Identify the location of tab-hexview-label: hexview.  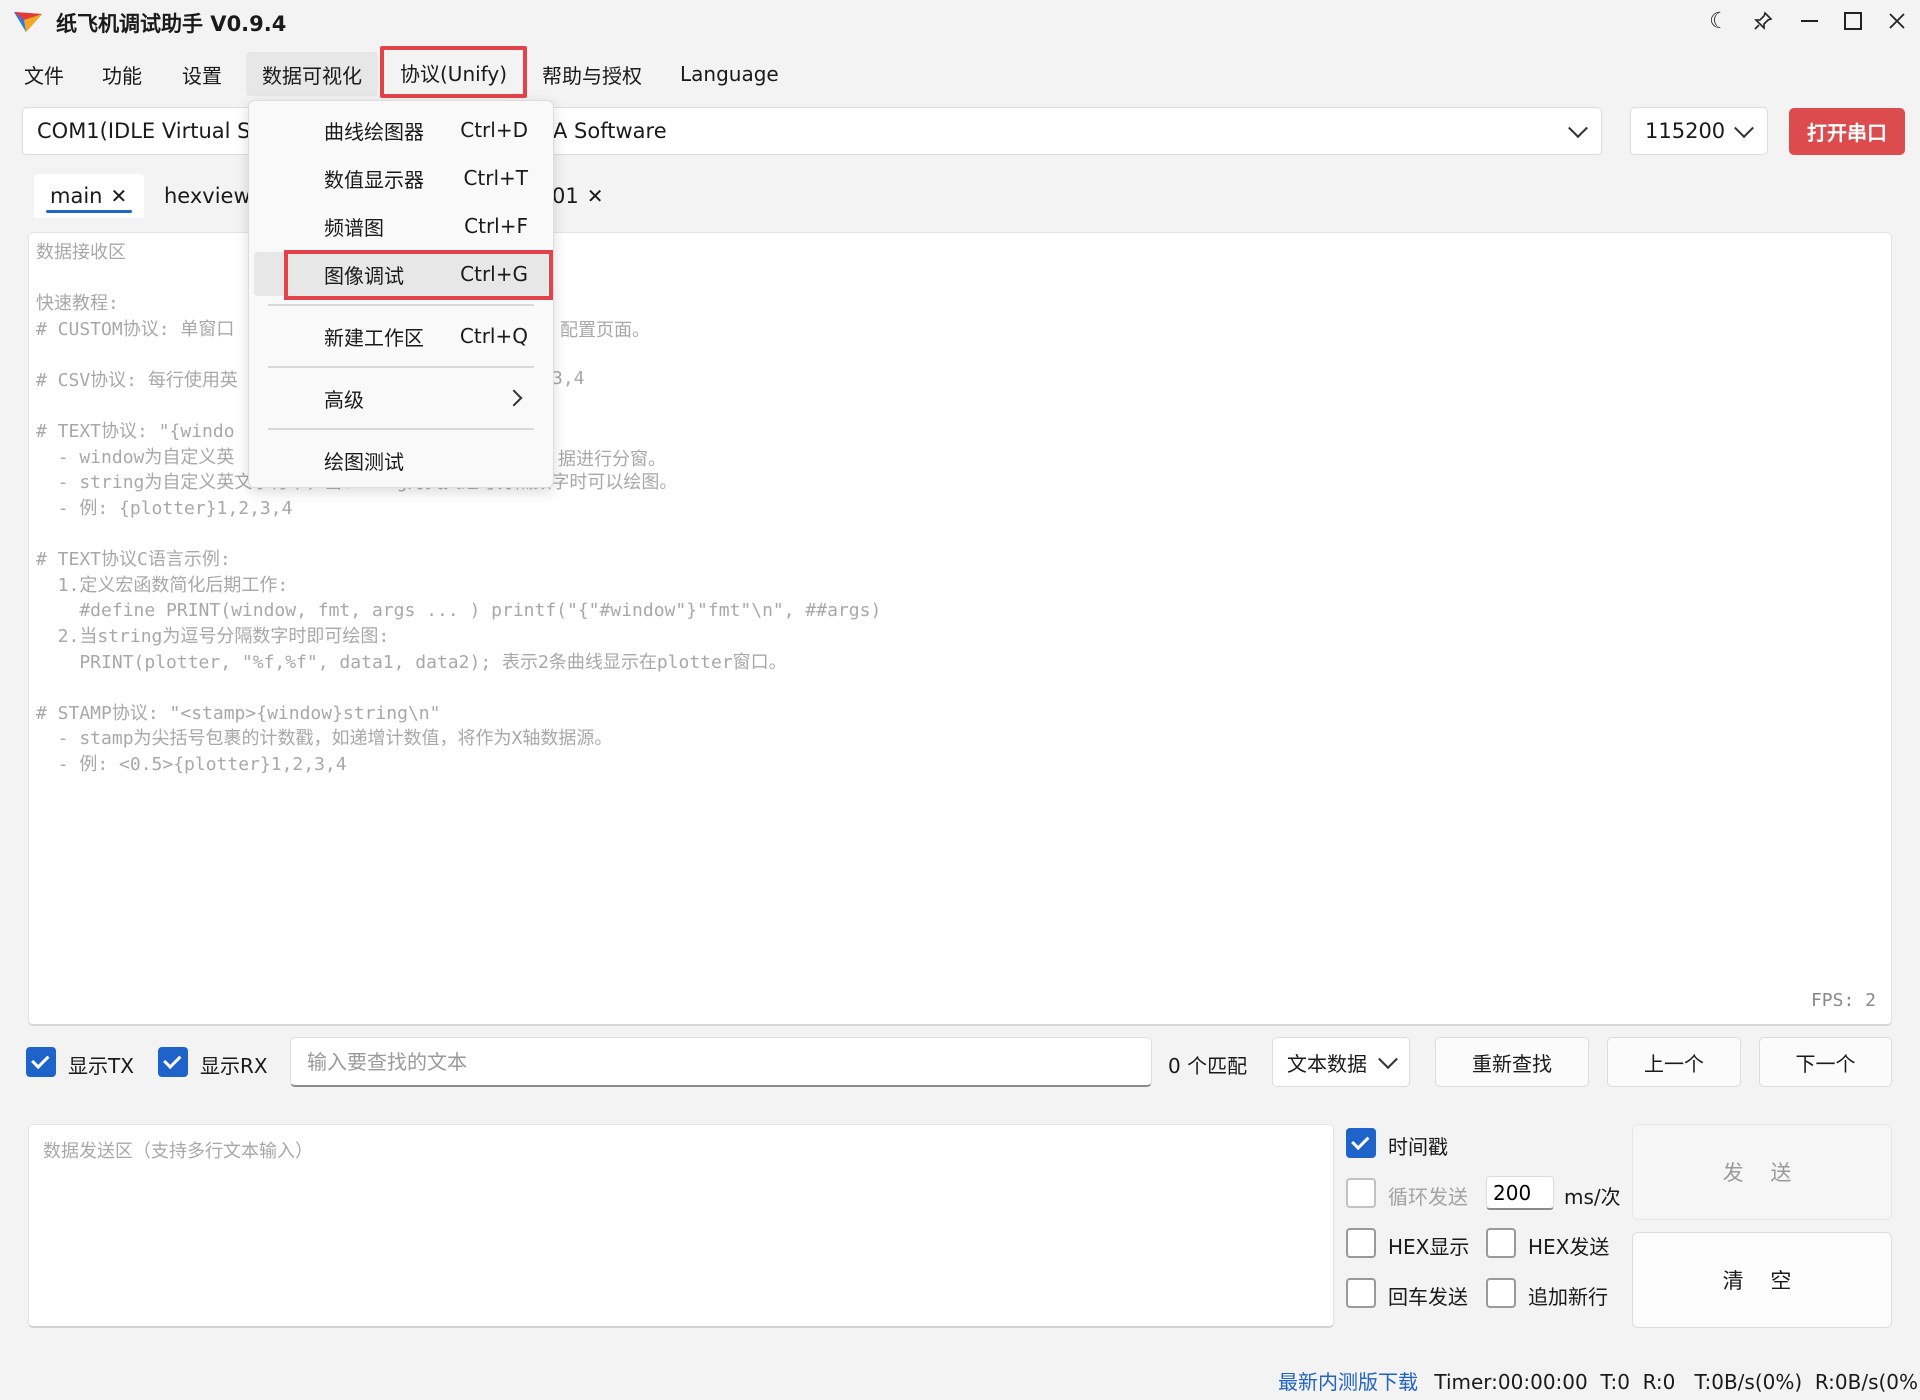
(207, 196).